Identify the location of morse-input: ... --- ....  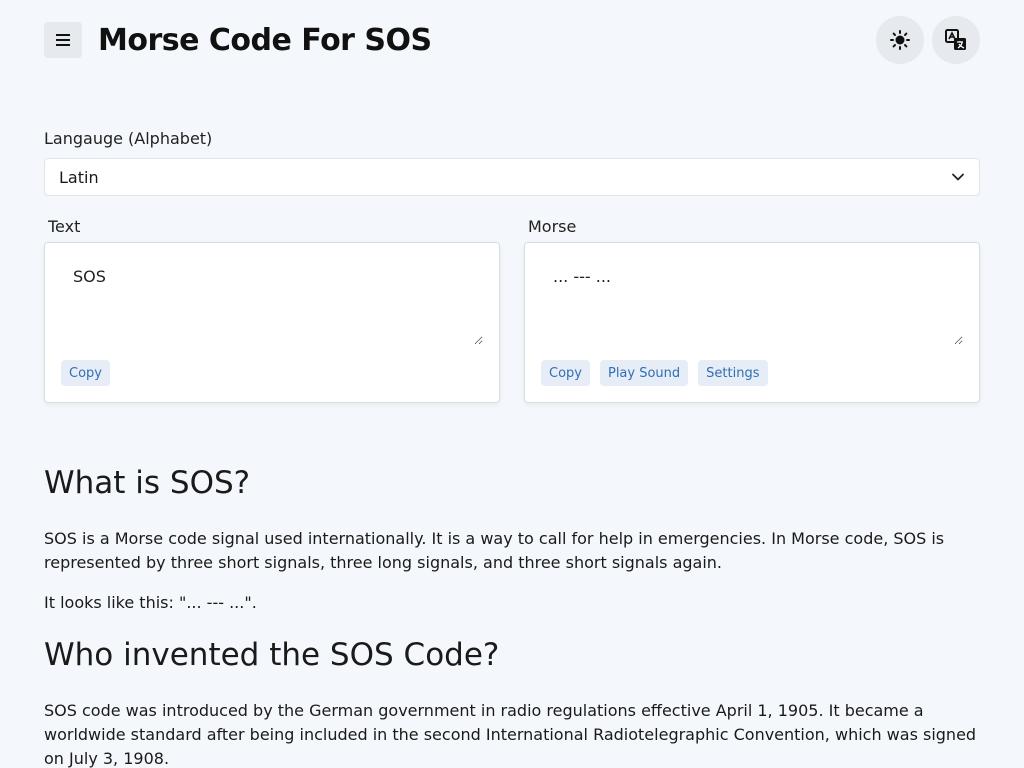
(752, 302).